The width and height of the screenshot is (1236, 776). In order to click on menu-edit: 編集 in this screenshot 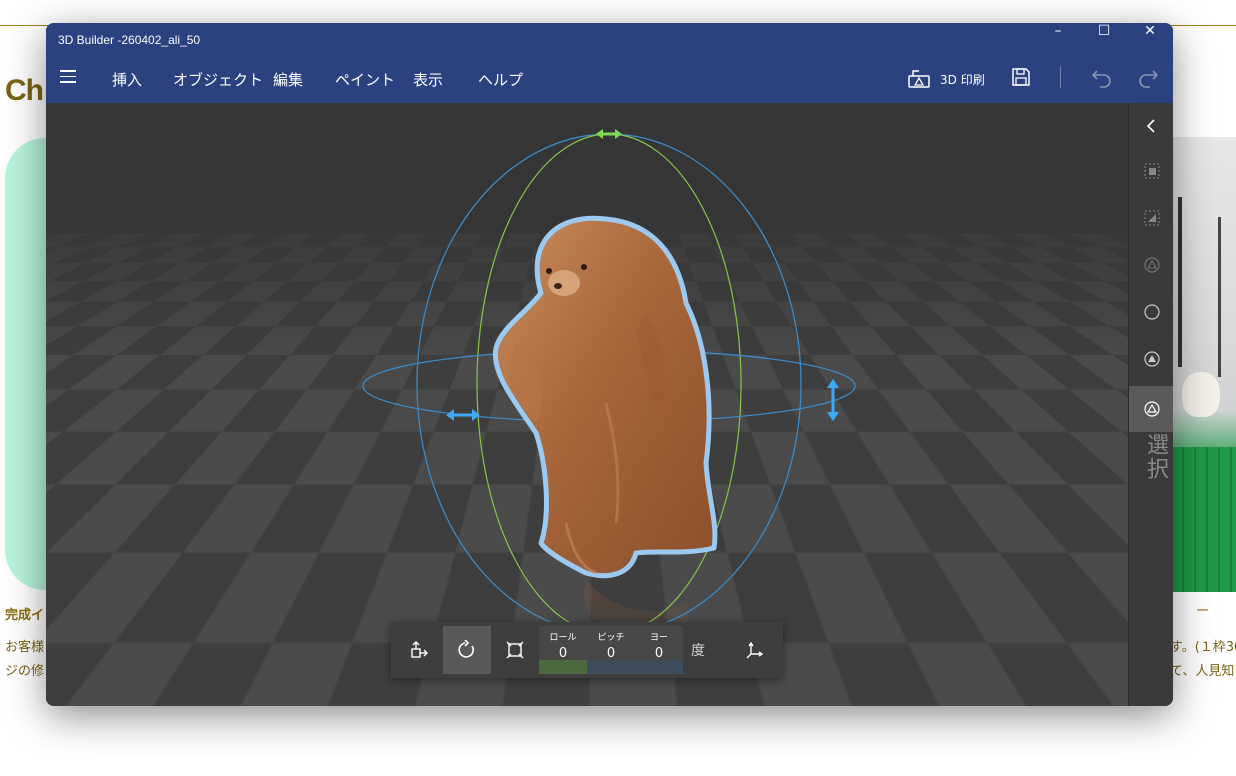, I will do `click(288, 79)`.